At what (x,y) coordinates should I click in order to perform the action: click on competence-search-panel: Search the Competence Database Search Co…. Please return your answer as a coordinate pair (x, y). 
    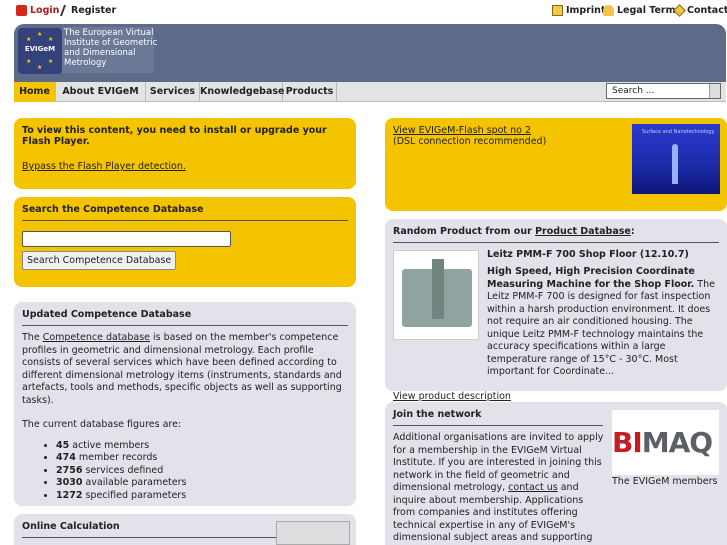
    Looking at the image, I should click on (185, 242).